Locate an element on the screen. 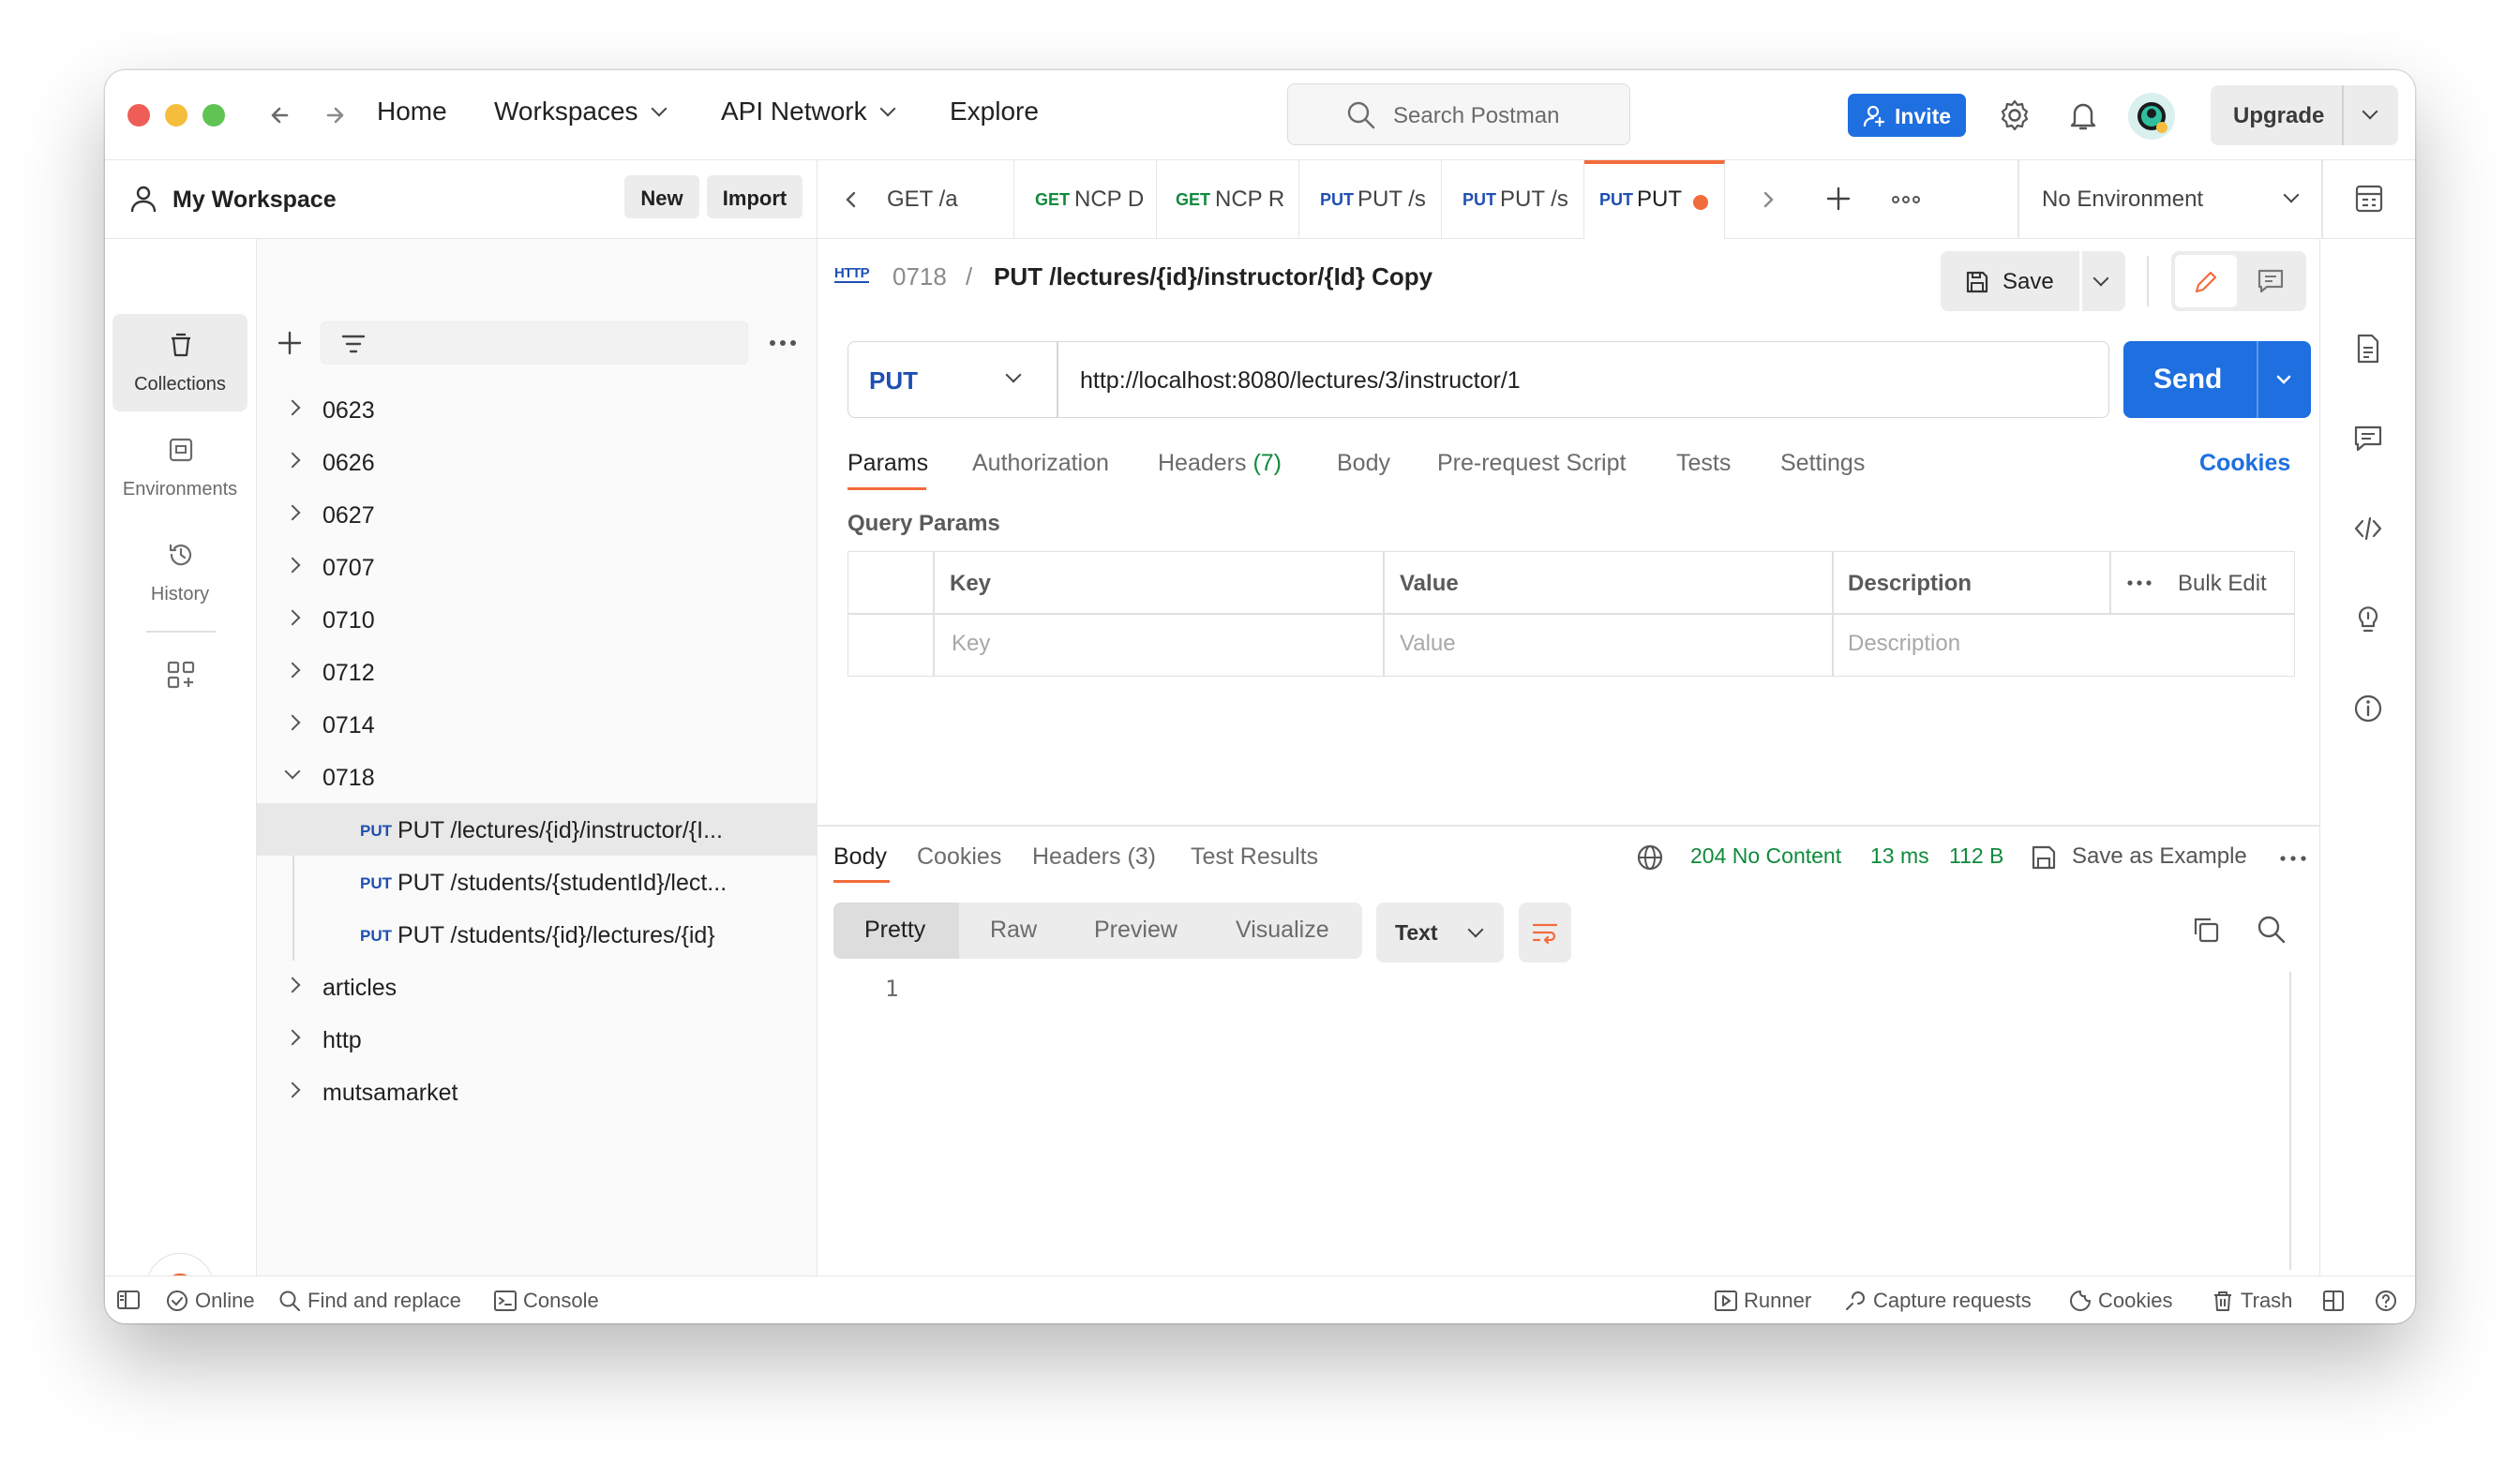 The width and height of the screenshot is (2520, 1462). nav-workspaces: Workspaces is located at coordinates (581, 112).